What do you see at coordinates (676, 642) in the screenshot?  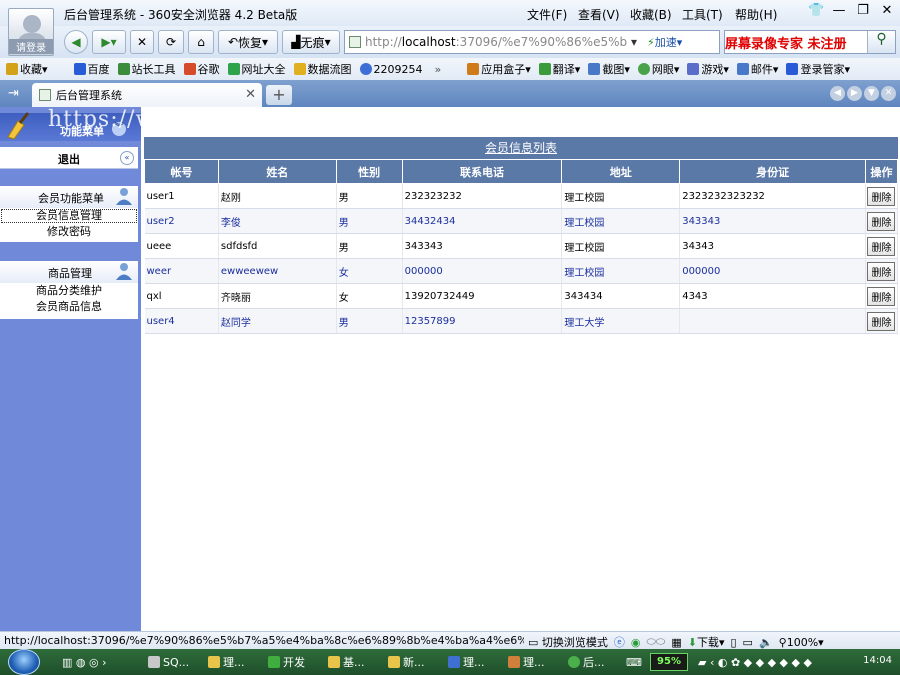 I see `grid-icon: ▦` at bounding box center [676, 642].